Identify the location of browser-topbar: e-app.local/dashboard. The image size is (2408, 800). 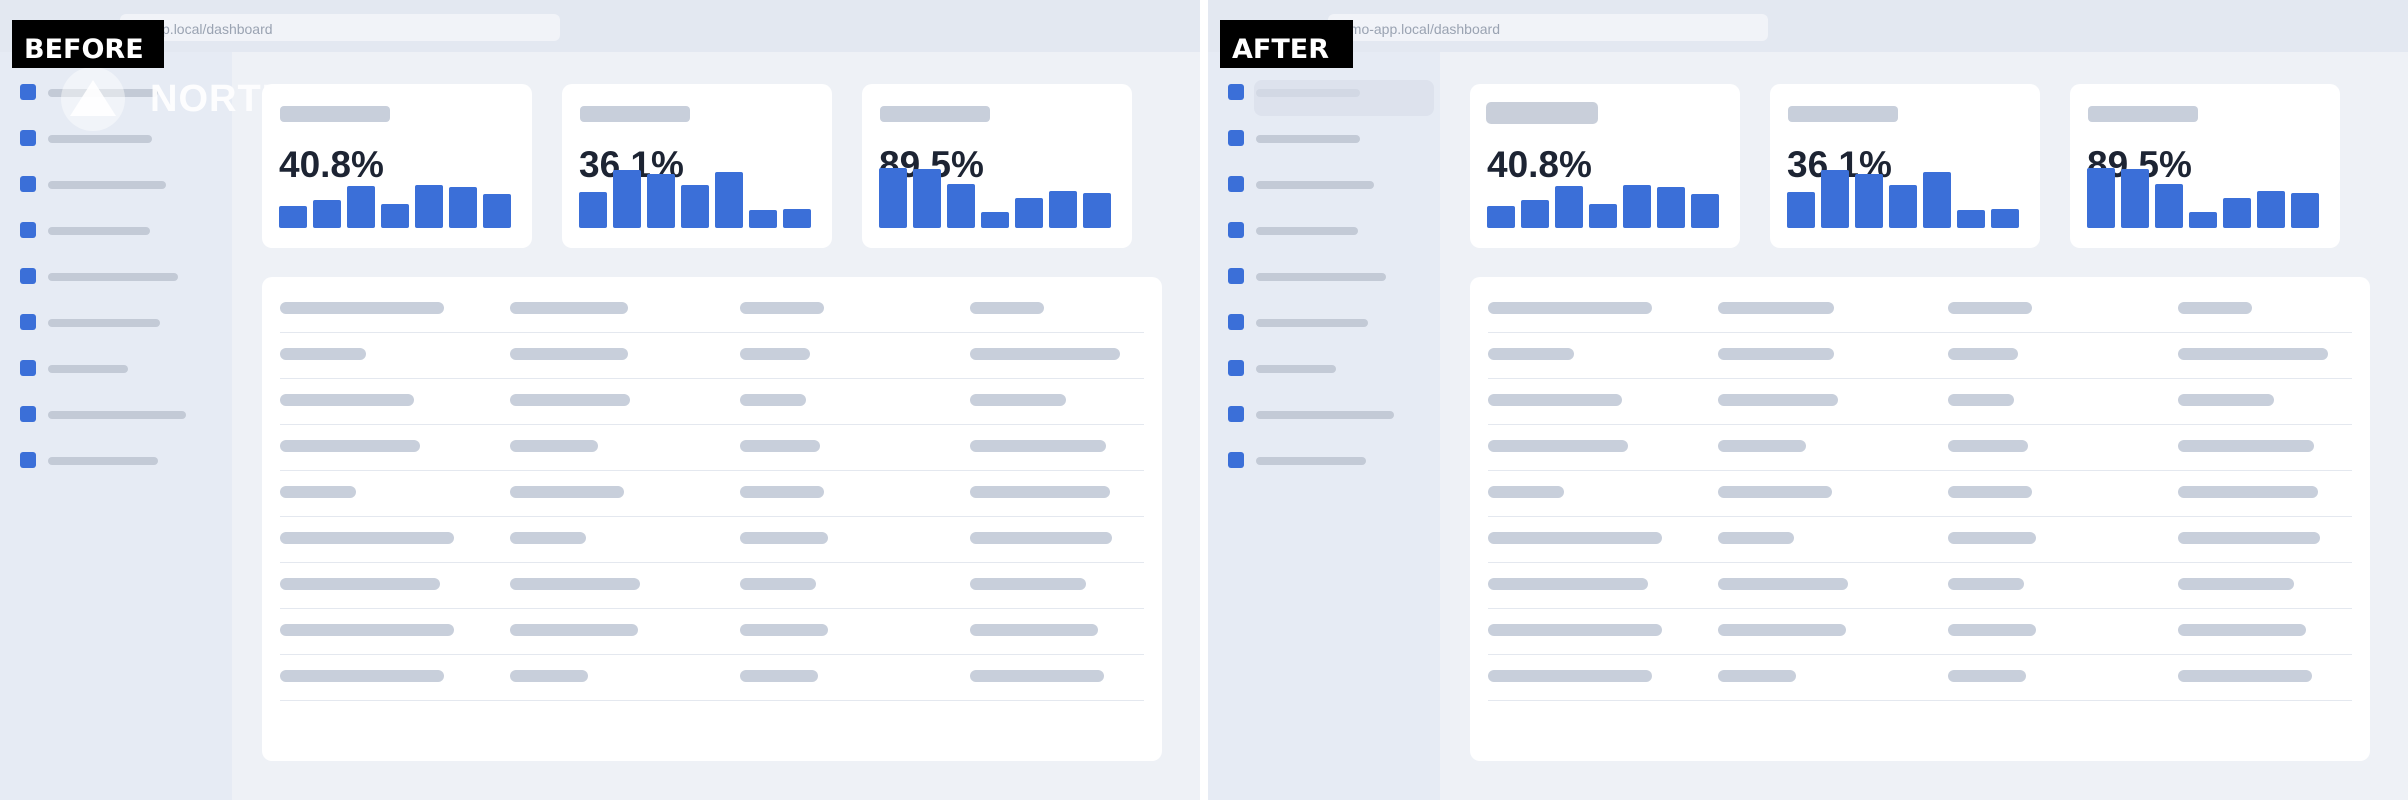
(600, 26).